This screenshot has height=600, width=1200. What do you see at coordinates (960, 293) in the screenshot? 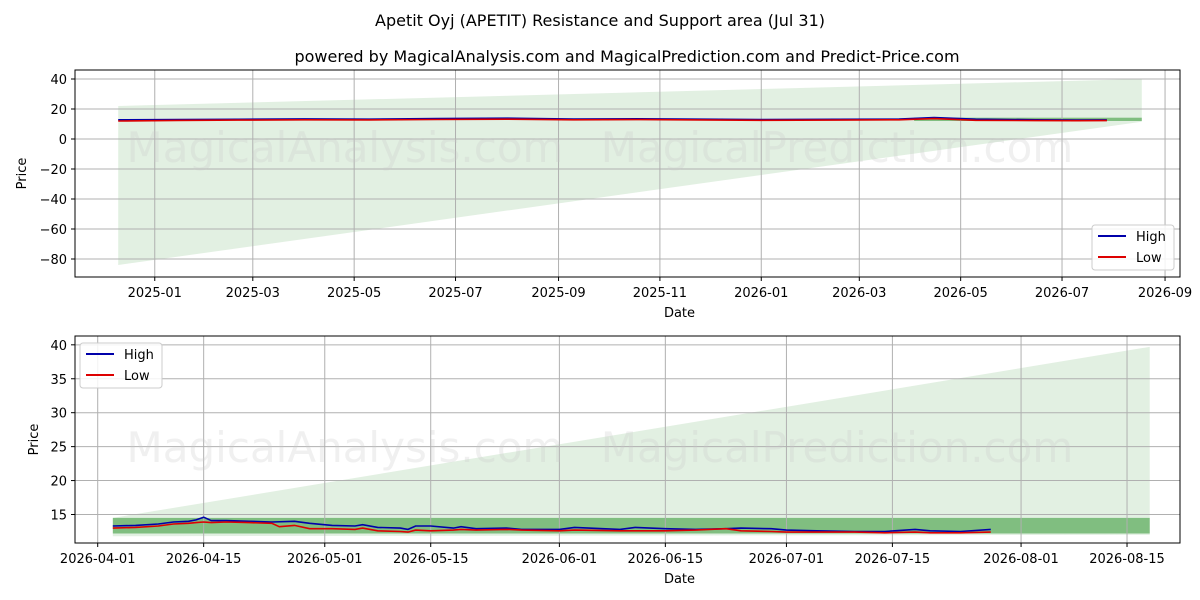
I see `x-tick-label: 2026-05` at bounding box center [960, 293].